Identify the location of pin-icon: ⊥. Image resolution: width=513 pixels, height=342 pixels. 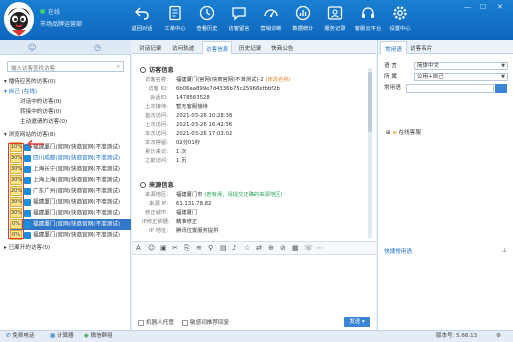
(504, 250).